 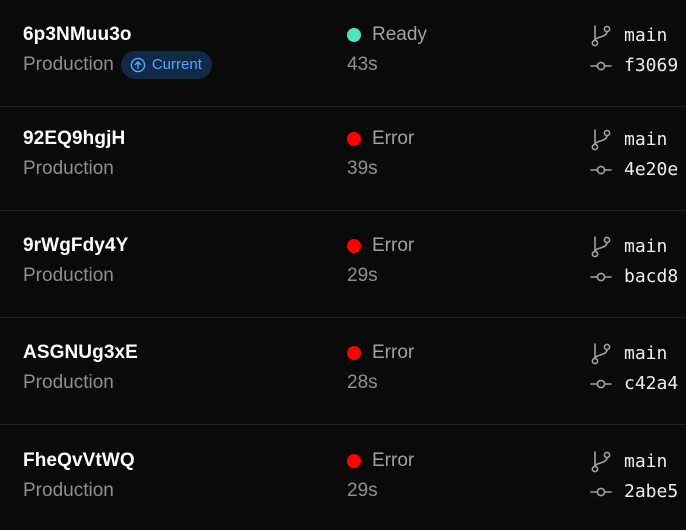 I want to click on commit-hash: f3069, so click(x=651, y=65).